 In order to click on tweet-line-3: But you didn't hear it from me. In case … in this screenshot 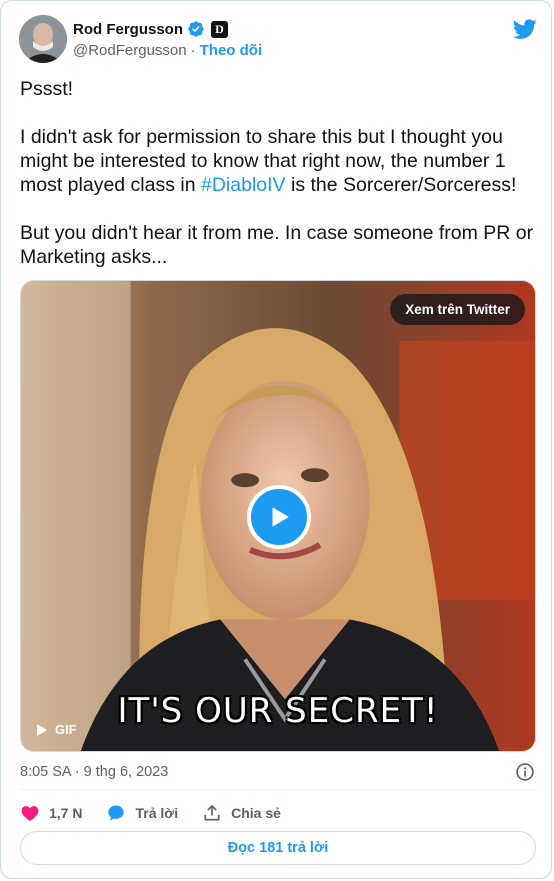, I will do `click(277, 245)`.